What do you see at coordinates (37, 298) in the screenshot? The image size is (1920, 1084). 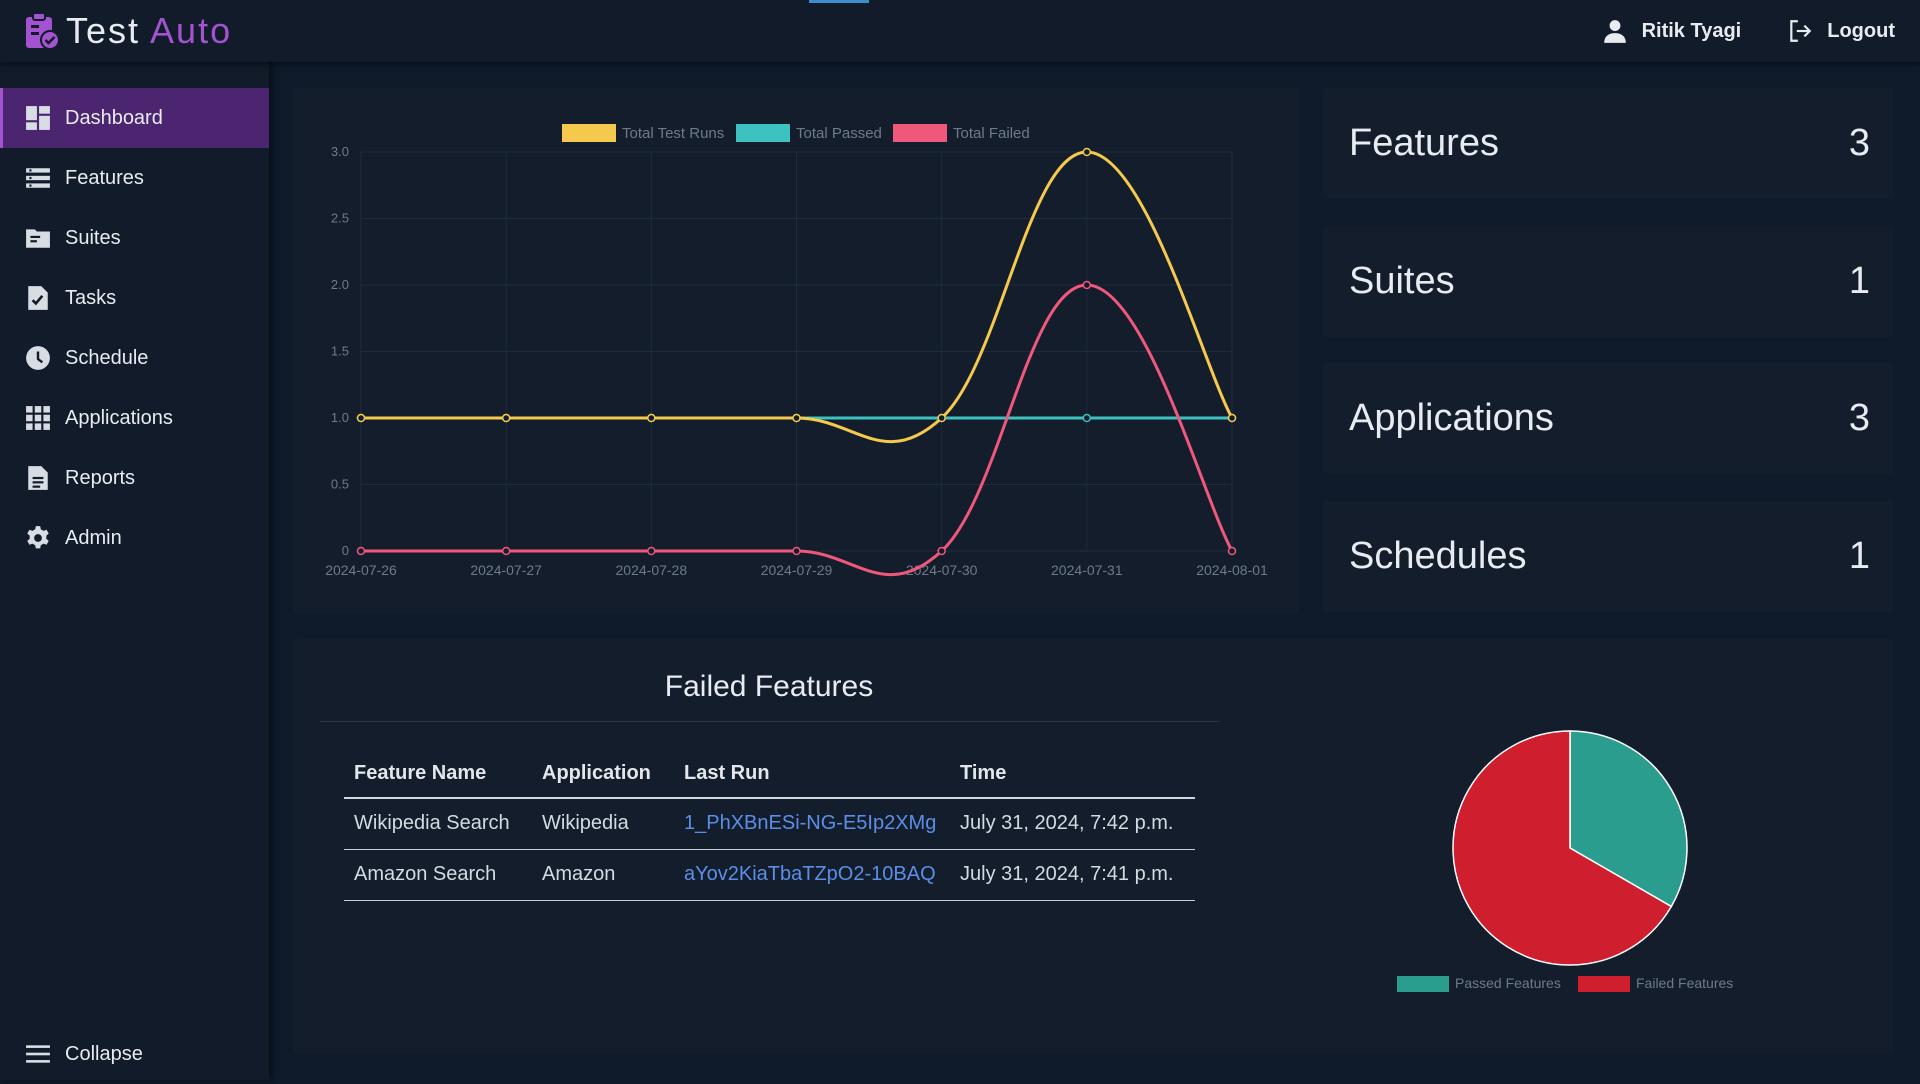 I see `task-check-icon` at bounding box center [37, 298].